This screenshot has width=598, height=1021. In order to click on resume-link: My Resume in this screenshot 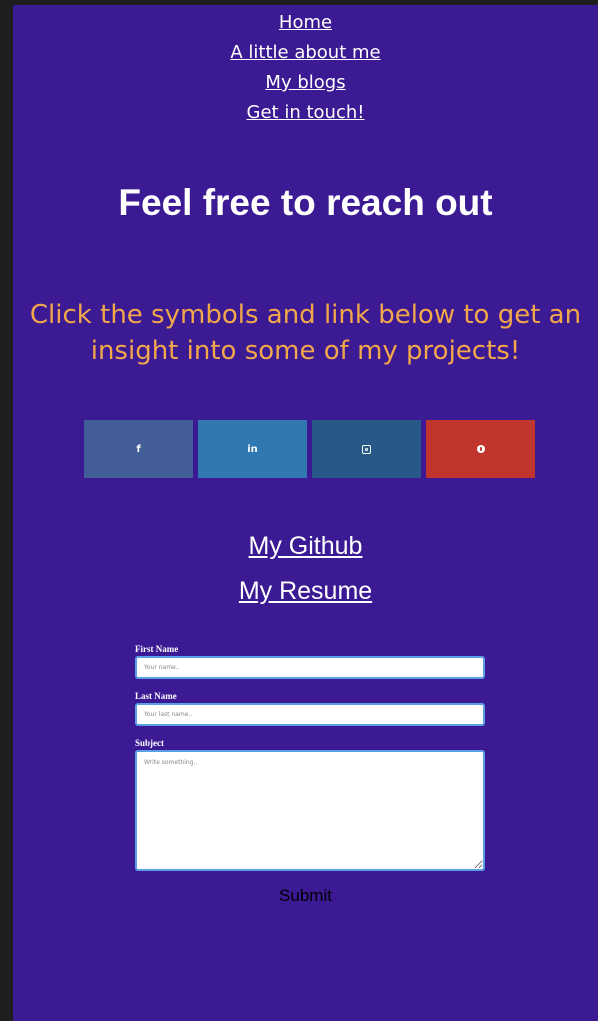, I will do `click(305, 591)`.